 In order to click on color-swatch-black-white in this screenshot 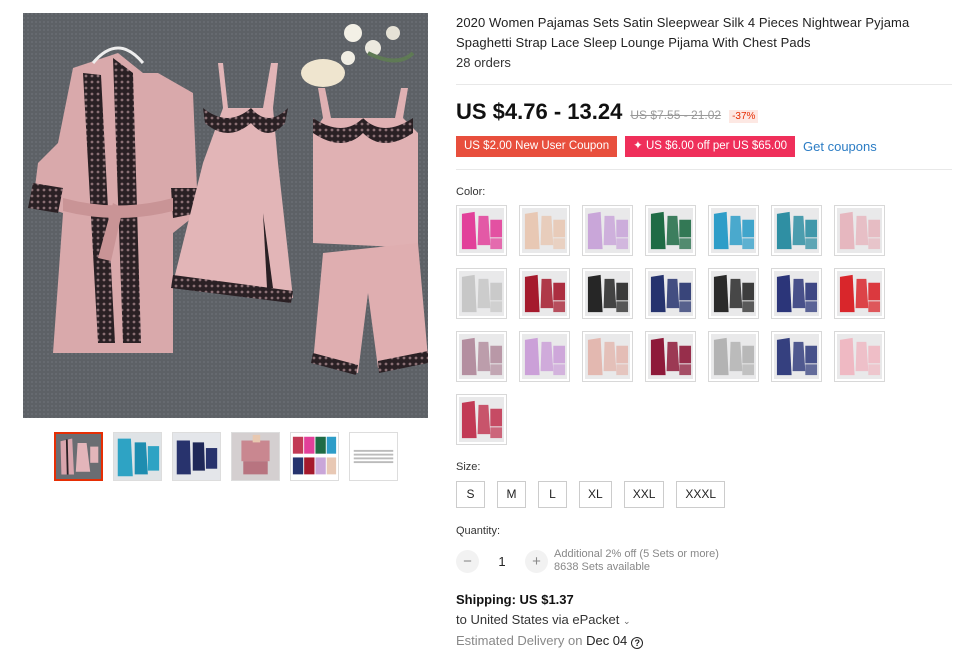, I will do `click(733, 293)`.